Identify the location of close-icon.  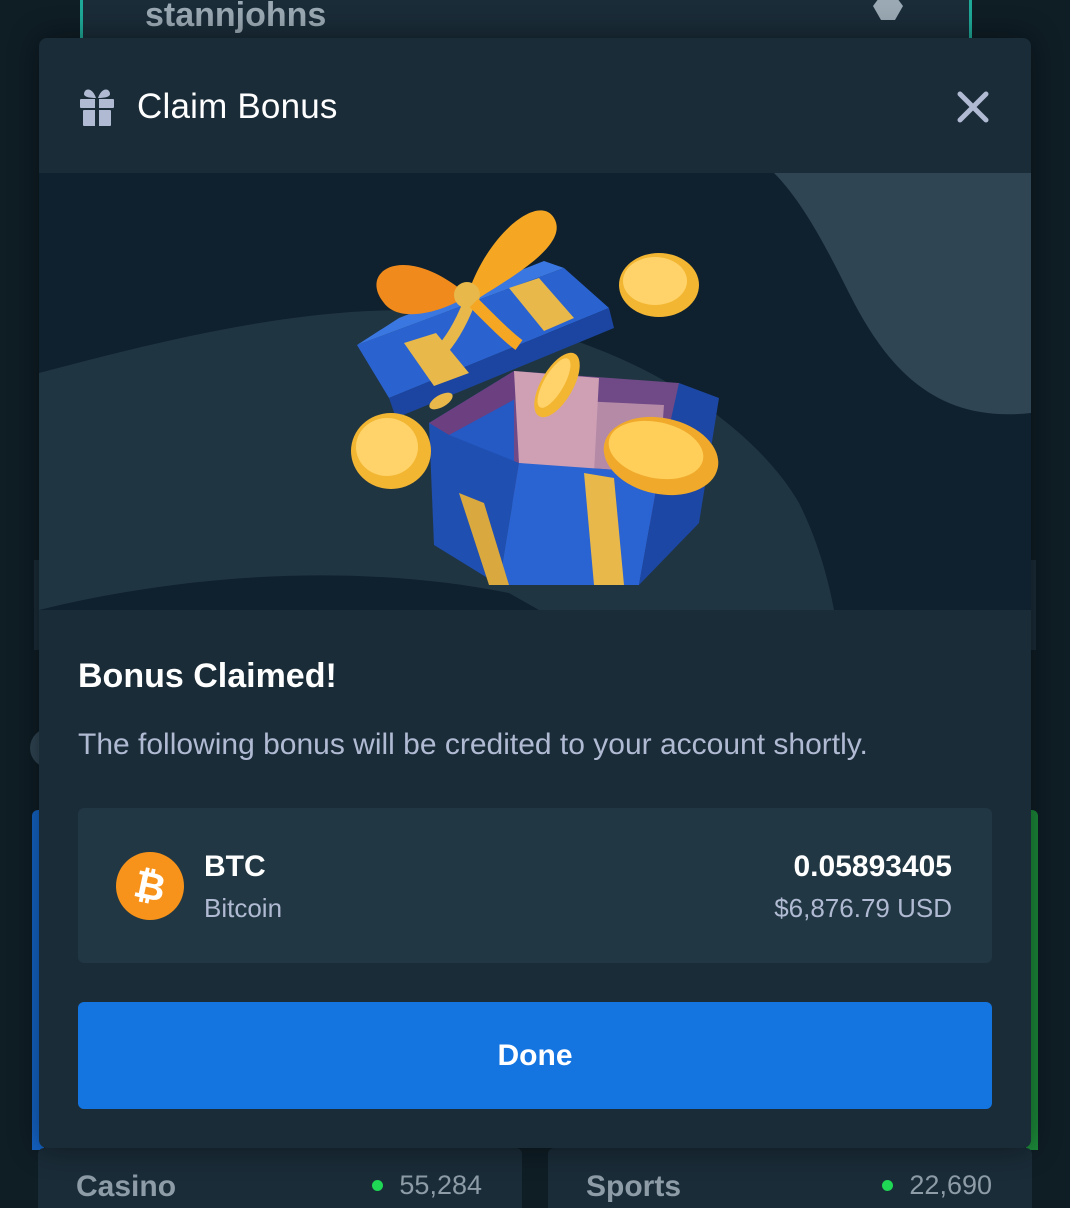
(973, 107).